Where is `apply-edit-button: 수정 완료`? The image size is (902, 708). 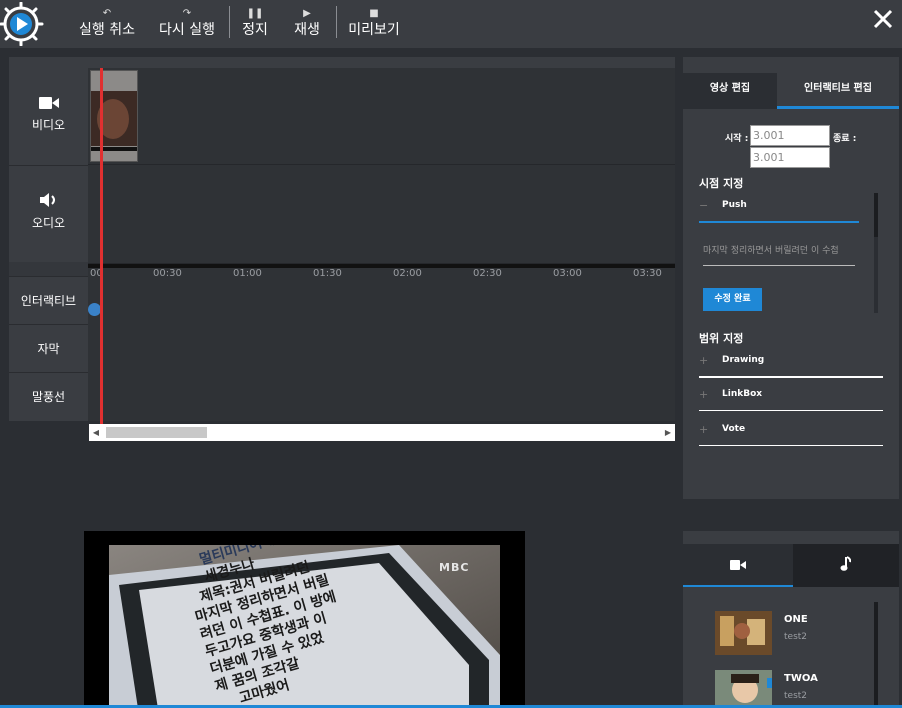 apply-edit-button: 수정 완료 is located at coordinates (732, 299).